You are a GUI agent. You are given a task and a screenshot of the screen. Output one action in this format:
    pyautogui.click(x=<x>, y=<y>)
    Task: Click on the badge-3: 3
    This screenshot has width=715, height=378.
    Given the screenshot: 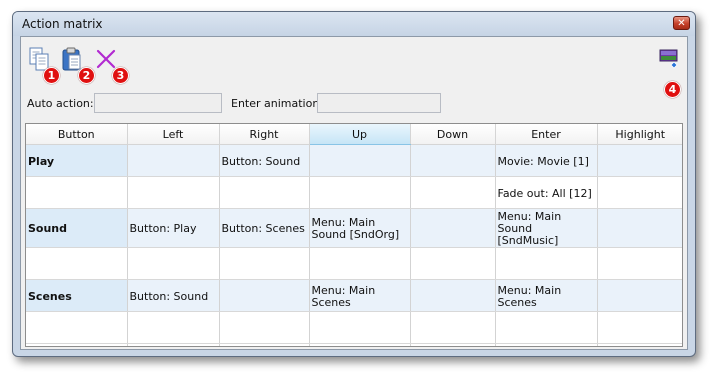 What is the action you would take?
    pyautogui.click(x=120, y=75)
    